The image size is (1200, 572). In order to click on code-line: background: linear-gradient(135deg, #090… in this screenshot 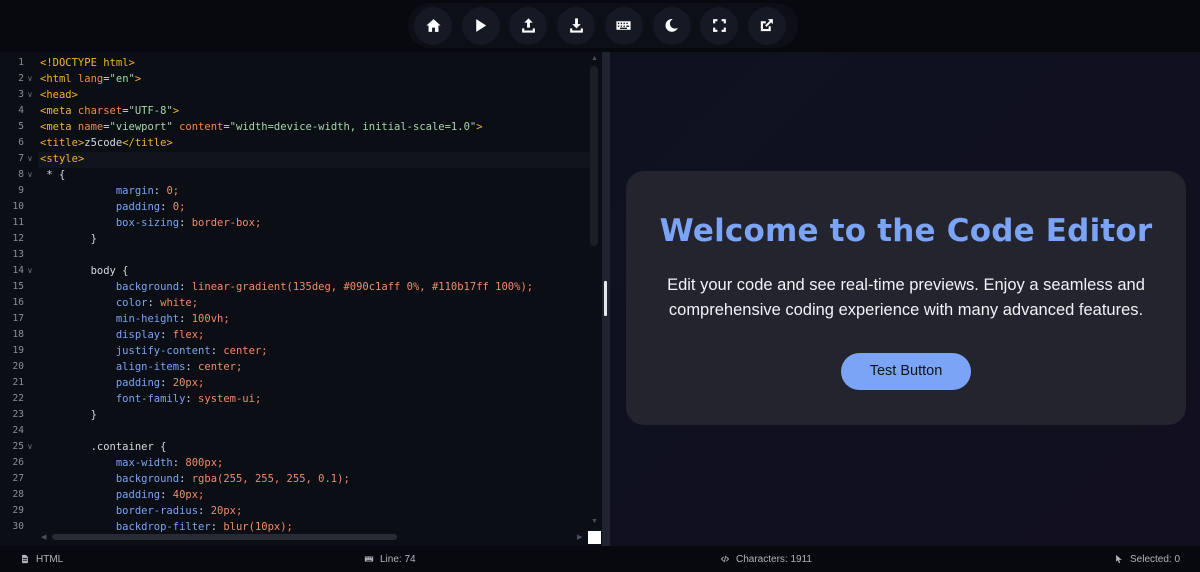, I will do `click(286, 287)`.